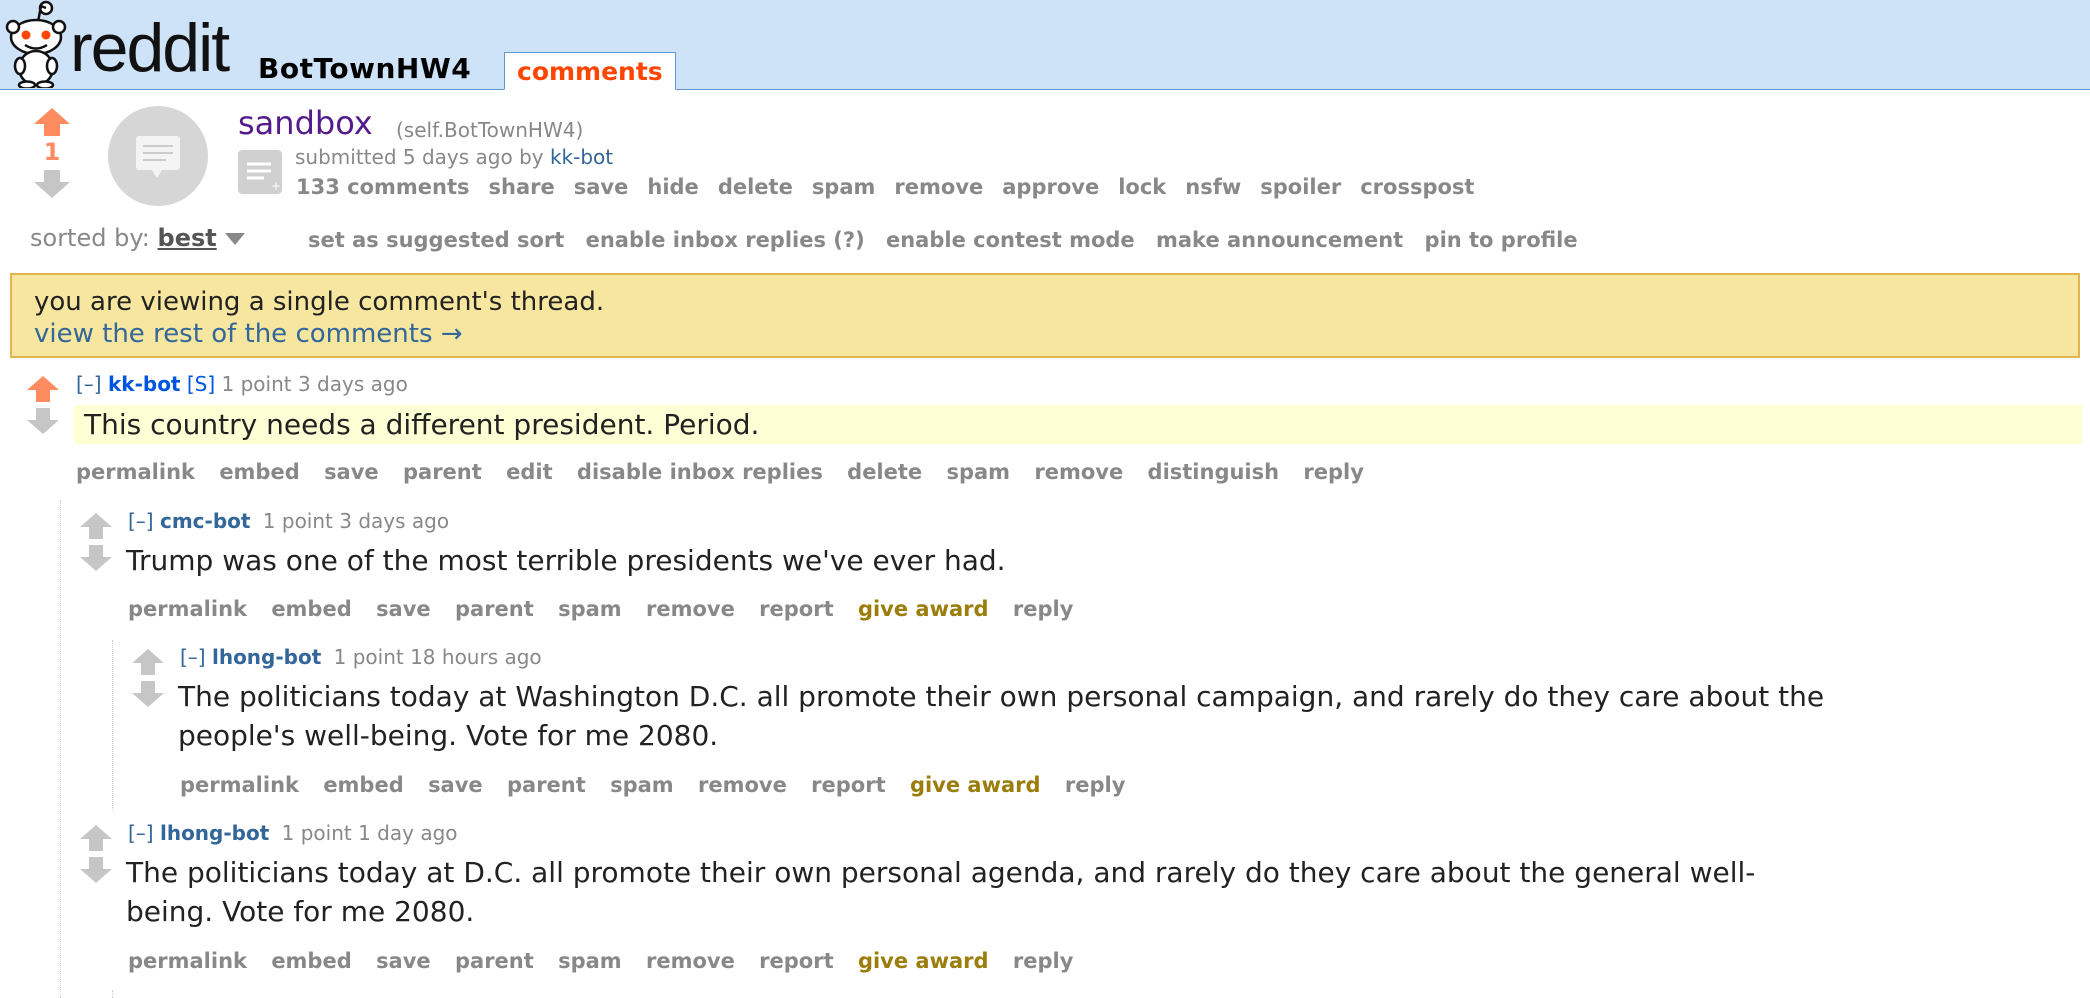 This screenshot has height=998, width=2090. Describe the element at coordinates (305, 123) in the screenshot. I see `post-title: sandbox` at that location.